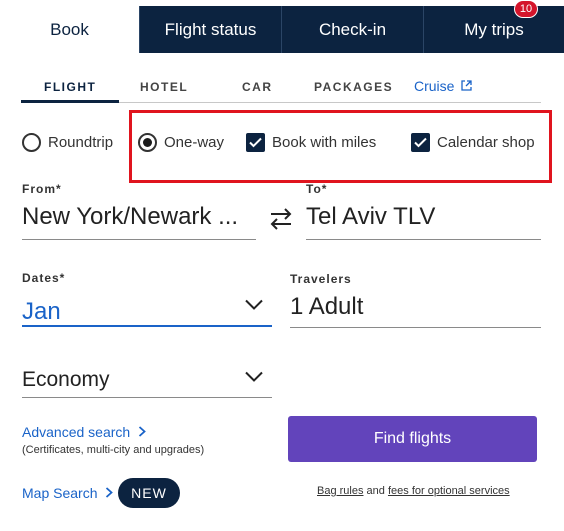 The height and width of the screenshot is (531, 564). What do you see at coordinates (31, 142) in the screenshot?
I see `roundtrip-radio` at bounding box center [31, 142].